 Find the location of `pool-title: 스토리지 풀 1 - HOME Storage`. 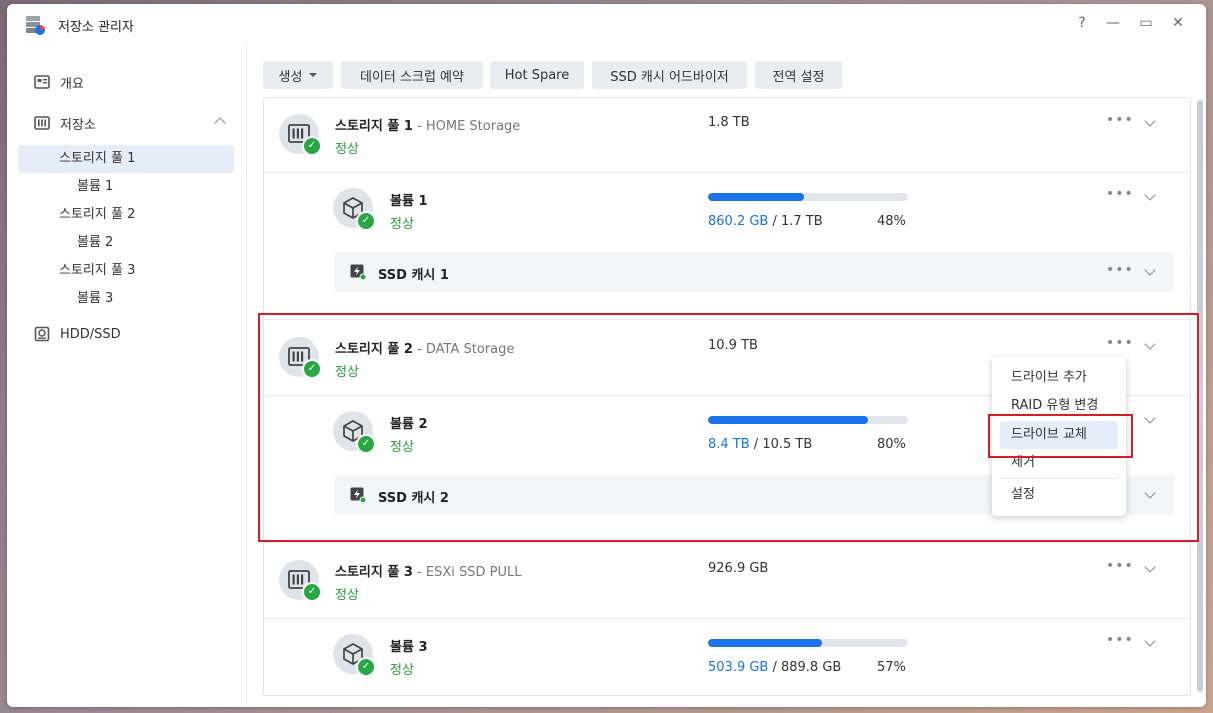

pool-title: 스토리지 풀 1 - HOME Storage is located at coordinates (427, 124).